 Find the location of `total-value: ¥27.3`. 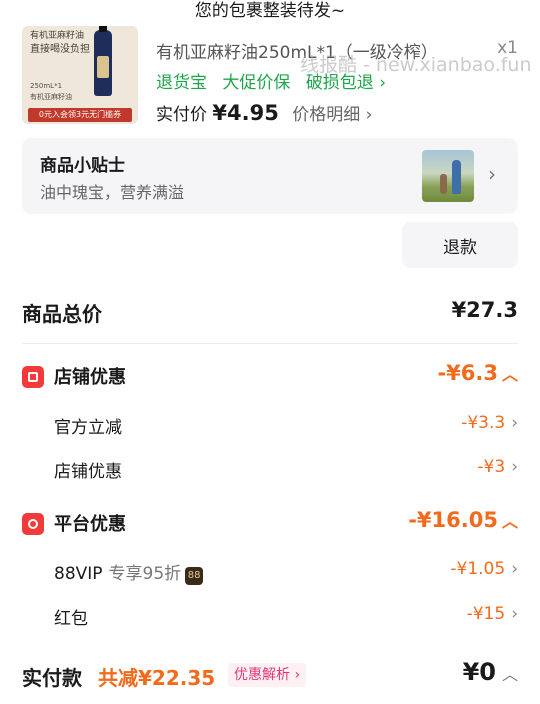

total-value: ¥27.3 is located at coordinates (484, 310).